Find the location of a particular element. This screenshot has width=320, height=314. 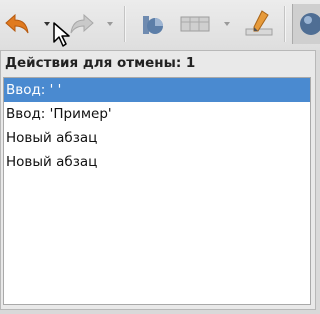

undo-icon is located at coordinates (17, 23).